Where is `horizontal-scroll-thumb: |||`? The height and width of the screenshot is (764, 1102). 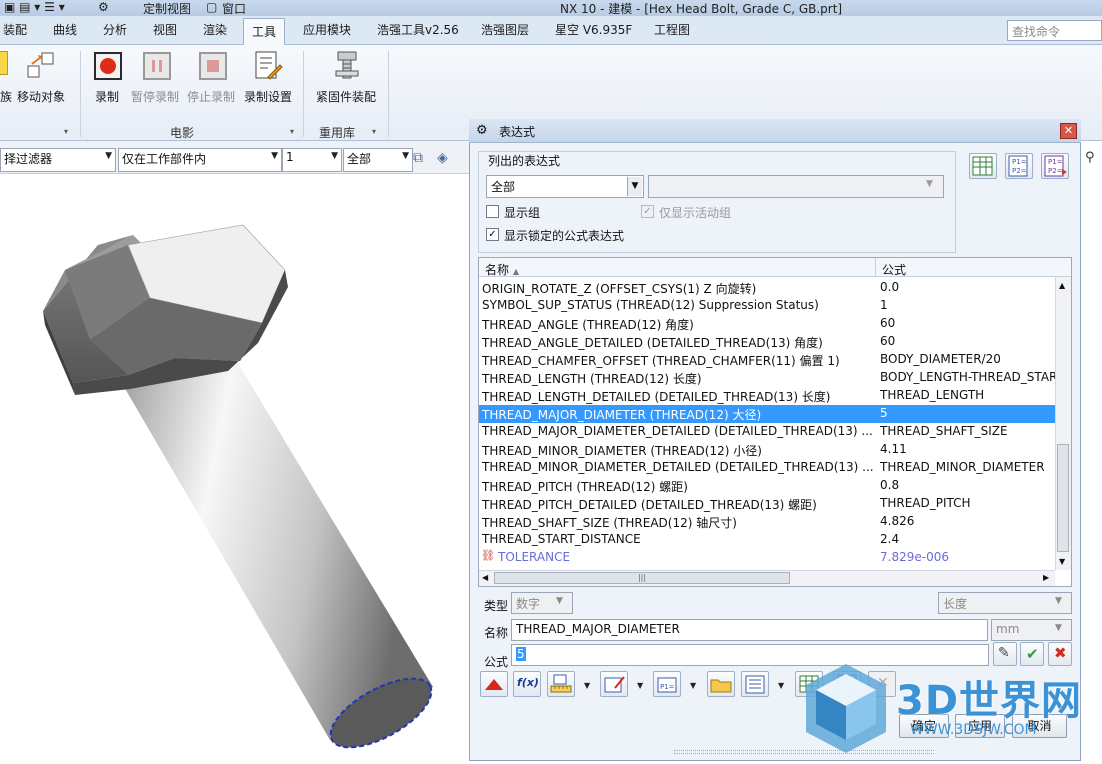 horizontal-scroll-thumb: ||| is located at coordinates (642, 578).